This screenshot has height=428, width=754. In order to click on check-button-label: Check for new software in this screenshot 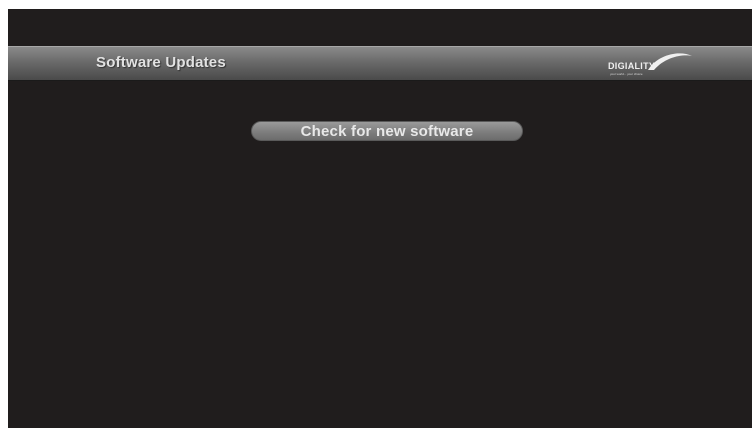, I will do `click(387, 131)`.